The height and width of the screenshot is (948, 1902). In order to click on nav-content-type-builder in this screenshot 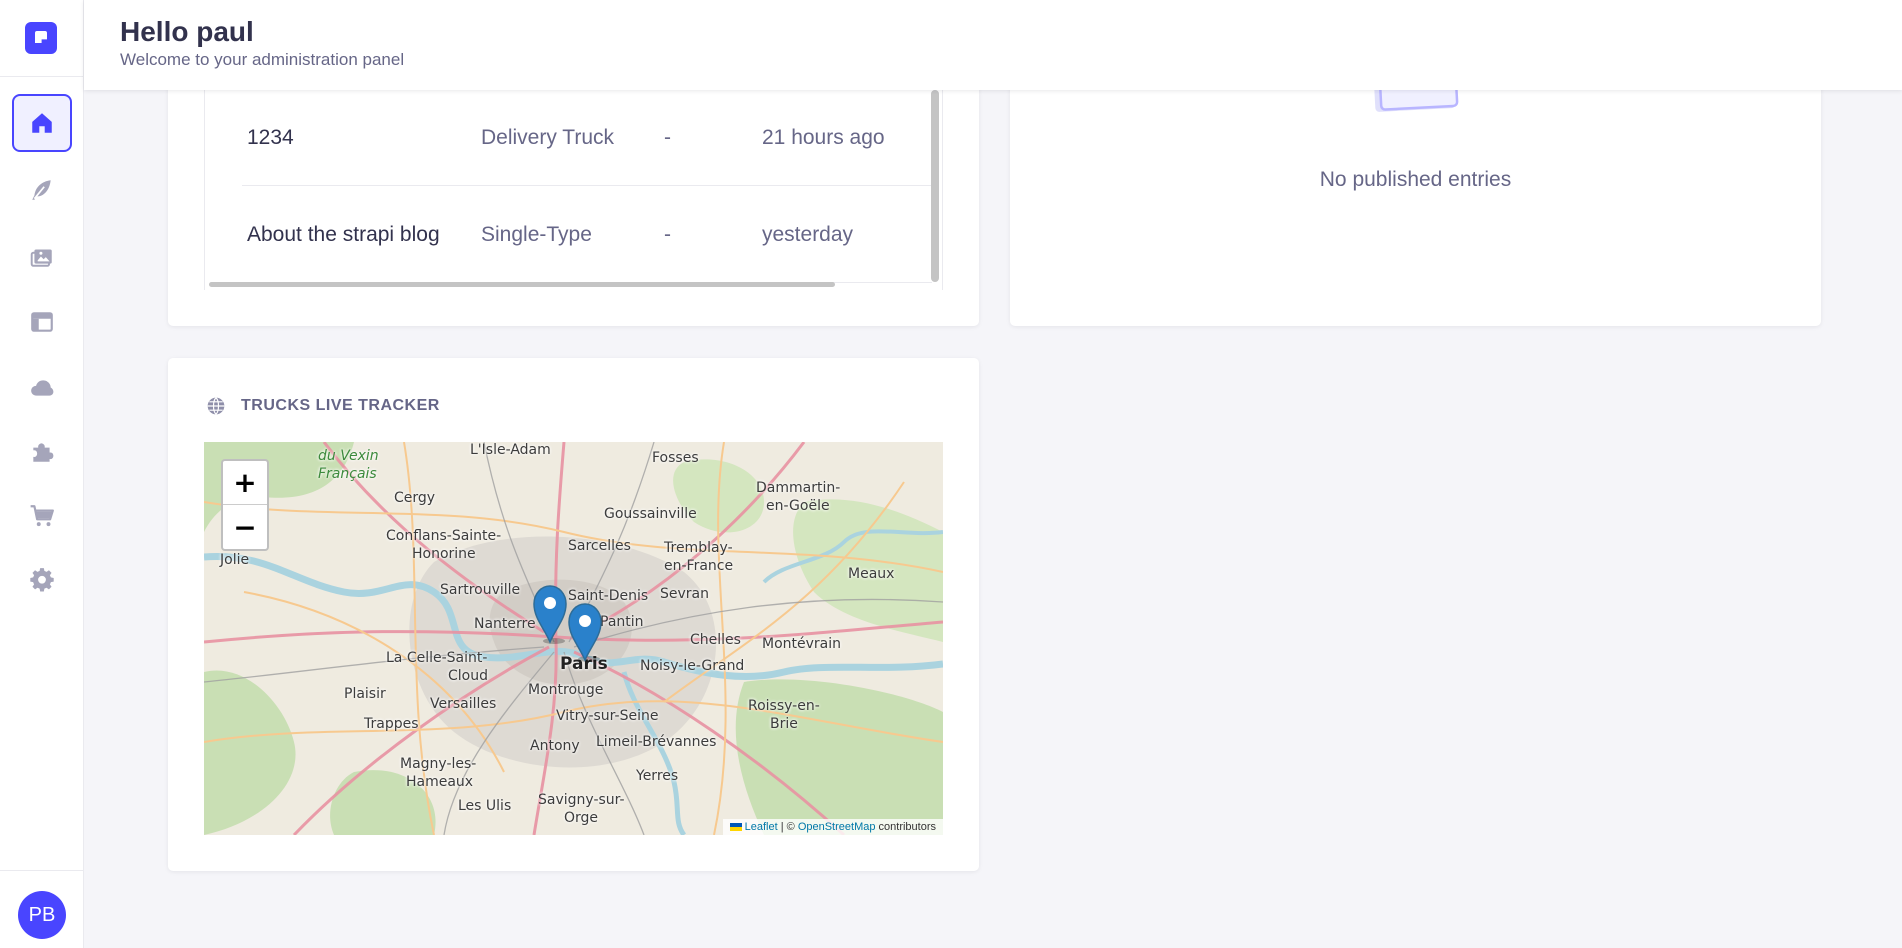, I will do `click(42, 322)`.